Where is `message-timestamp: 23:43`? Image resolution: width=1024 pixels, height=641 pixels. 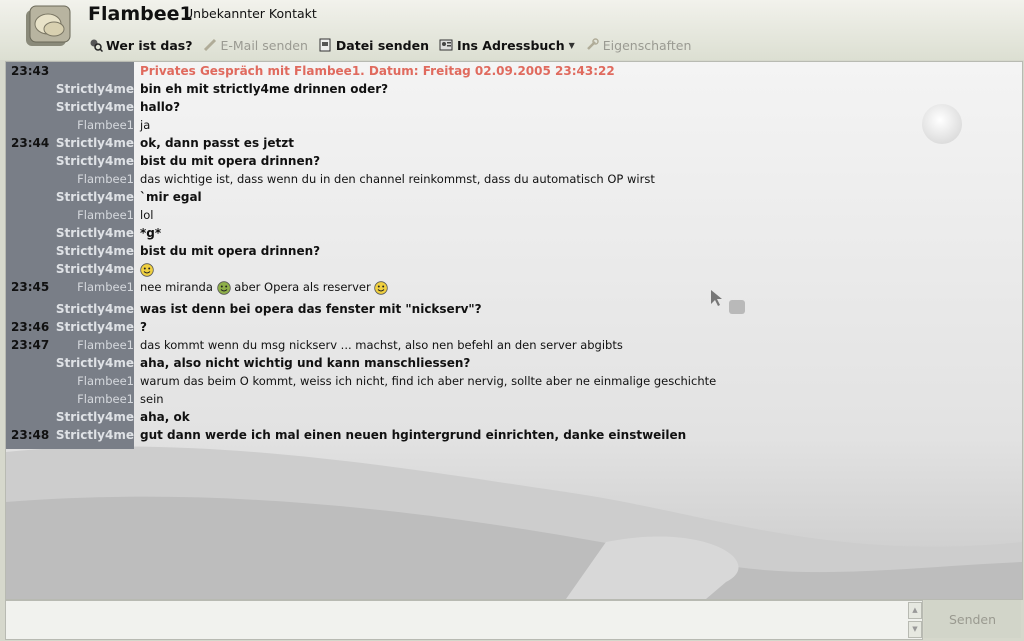
message-timestamp: 23:43 is located at coordinates (30, 71).